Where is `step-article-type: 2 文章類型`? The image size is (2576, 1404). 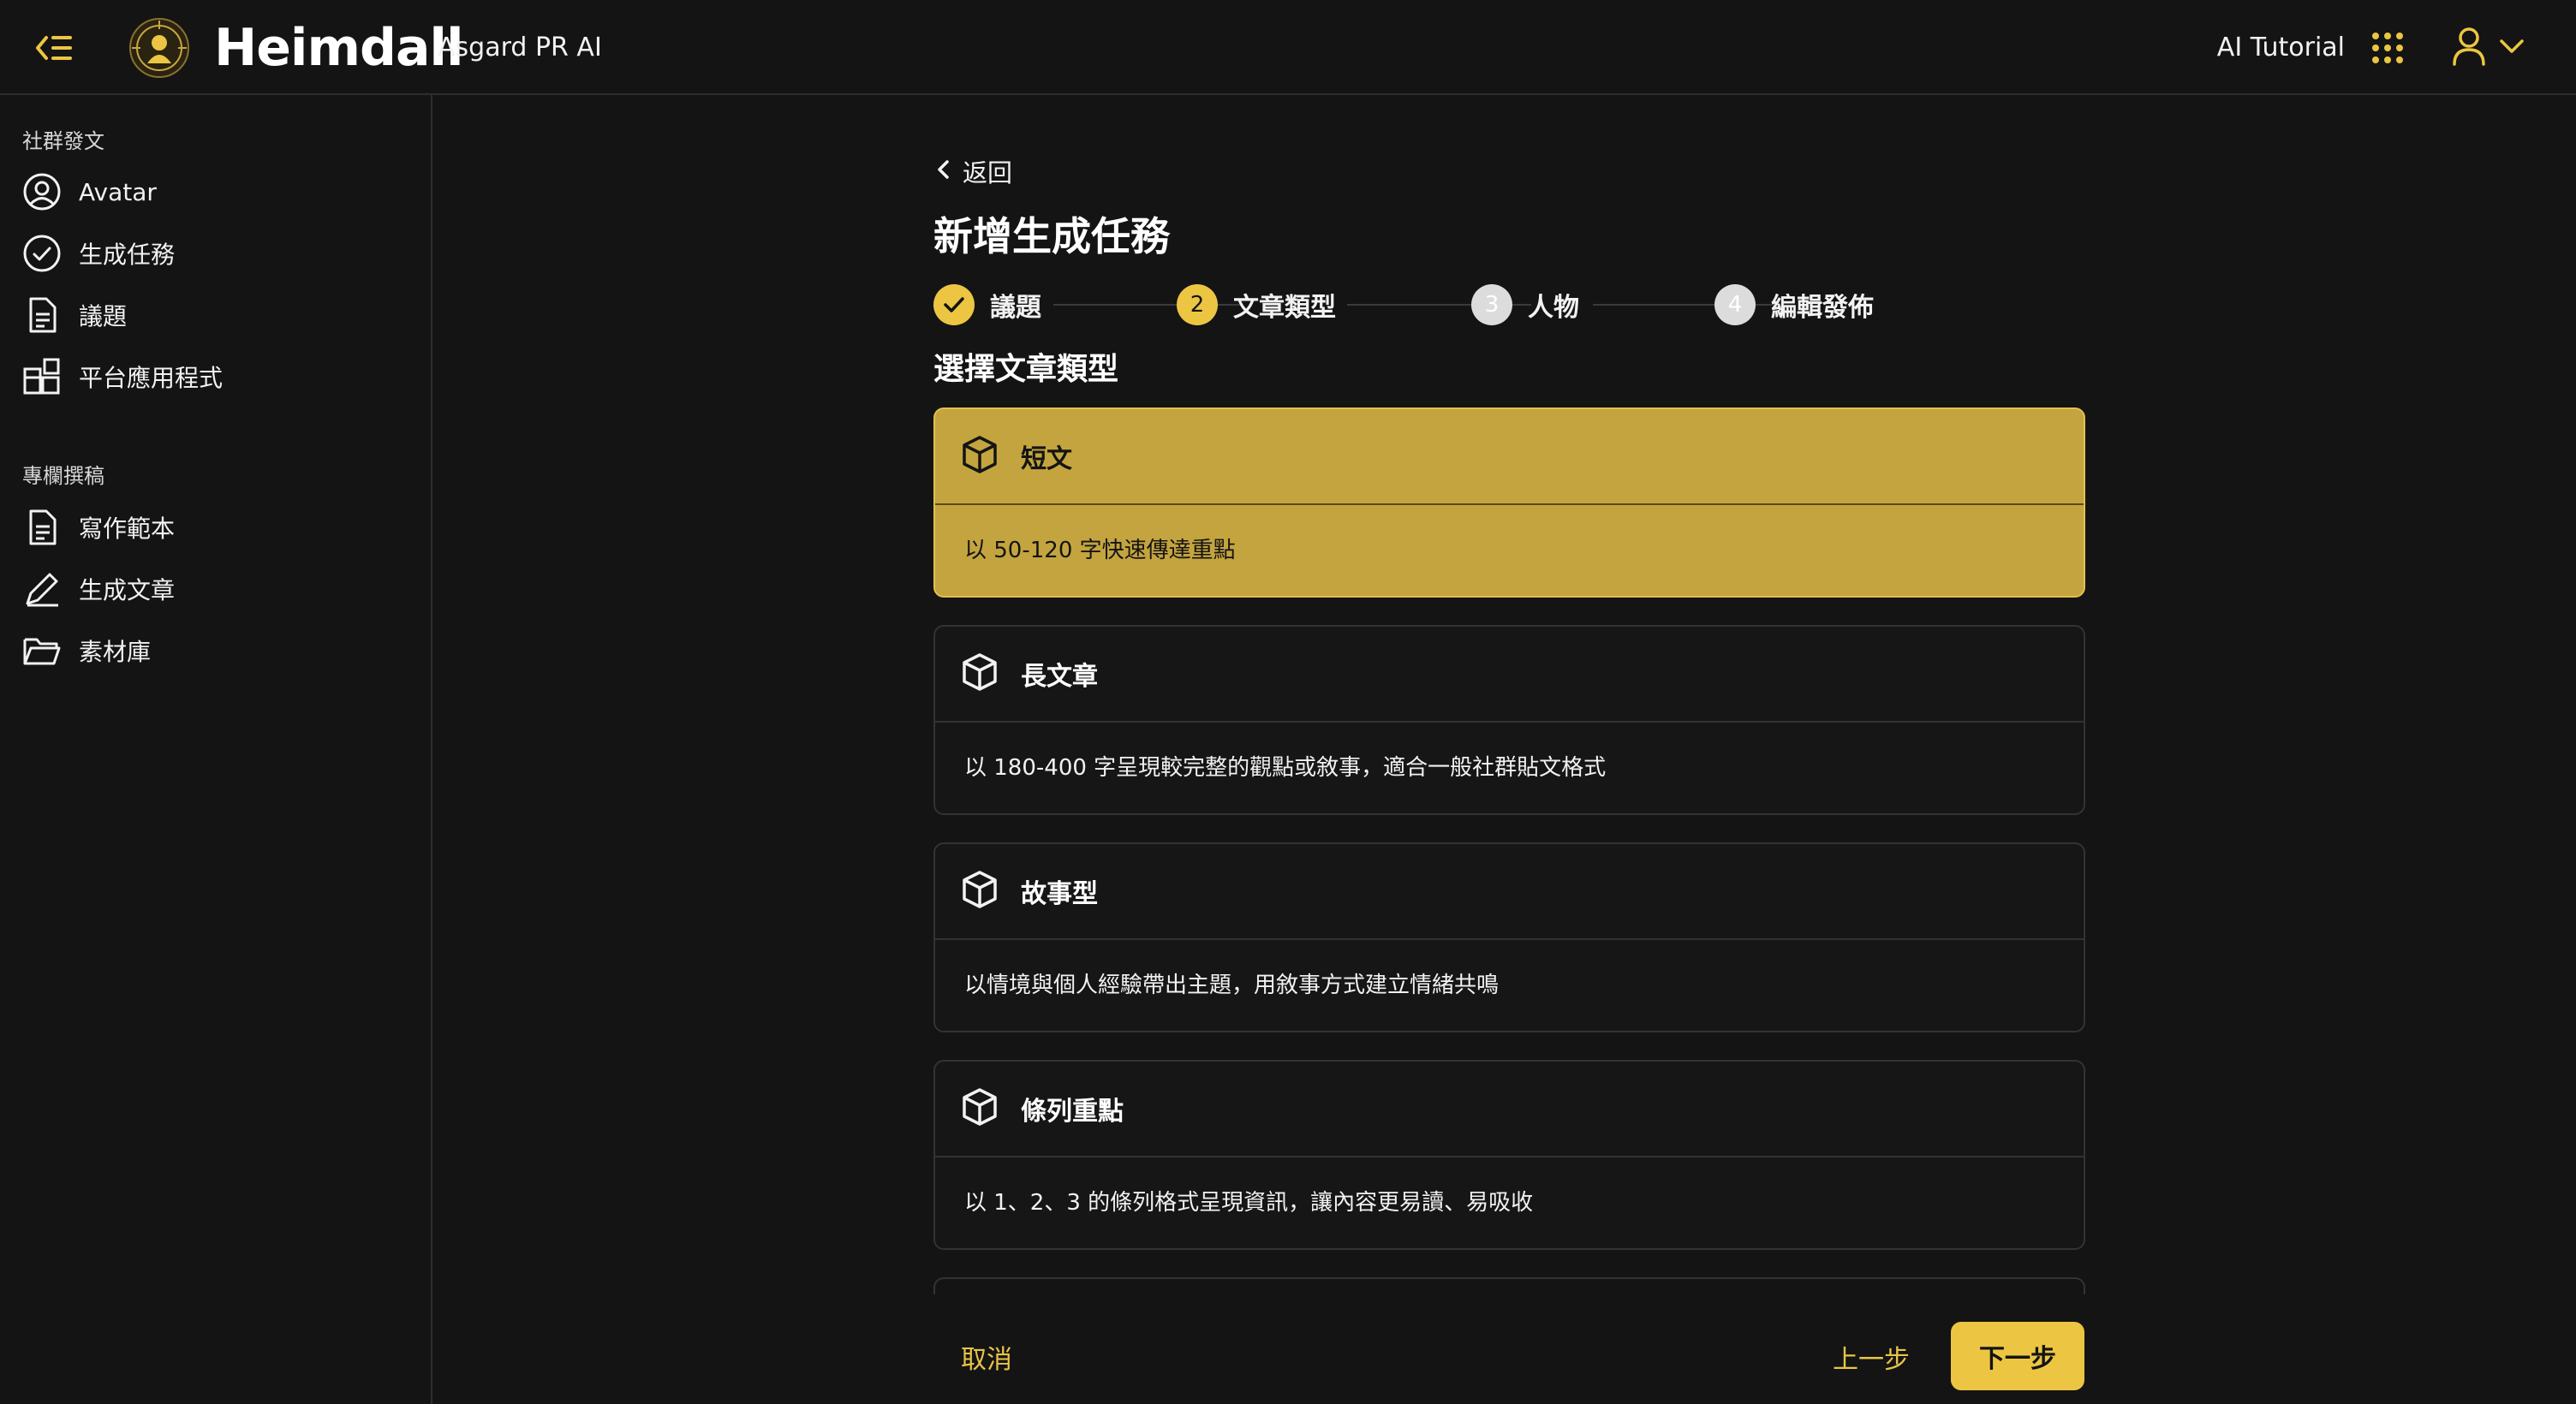 step-article-type: 2 文章類型 is located at coordinates (1256, 304).